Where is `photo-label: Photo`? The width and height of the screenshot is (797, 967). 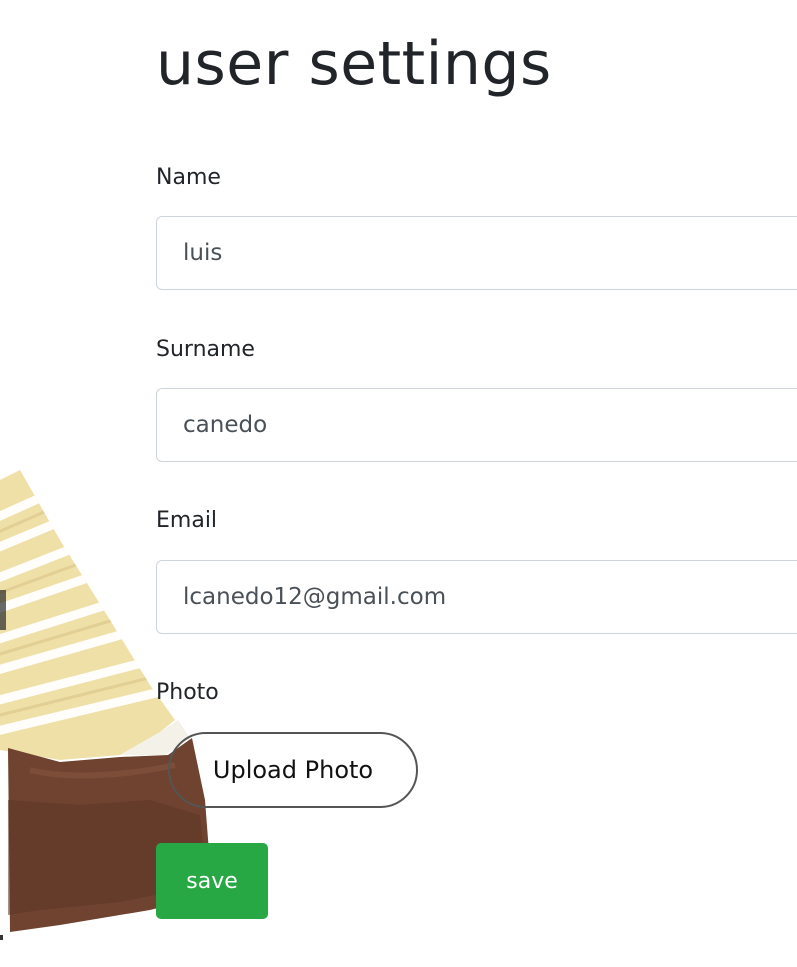 photo-label: Photo is located at coordinates (187, 692).